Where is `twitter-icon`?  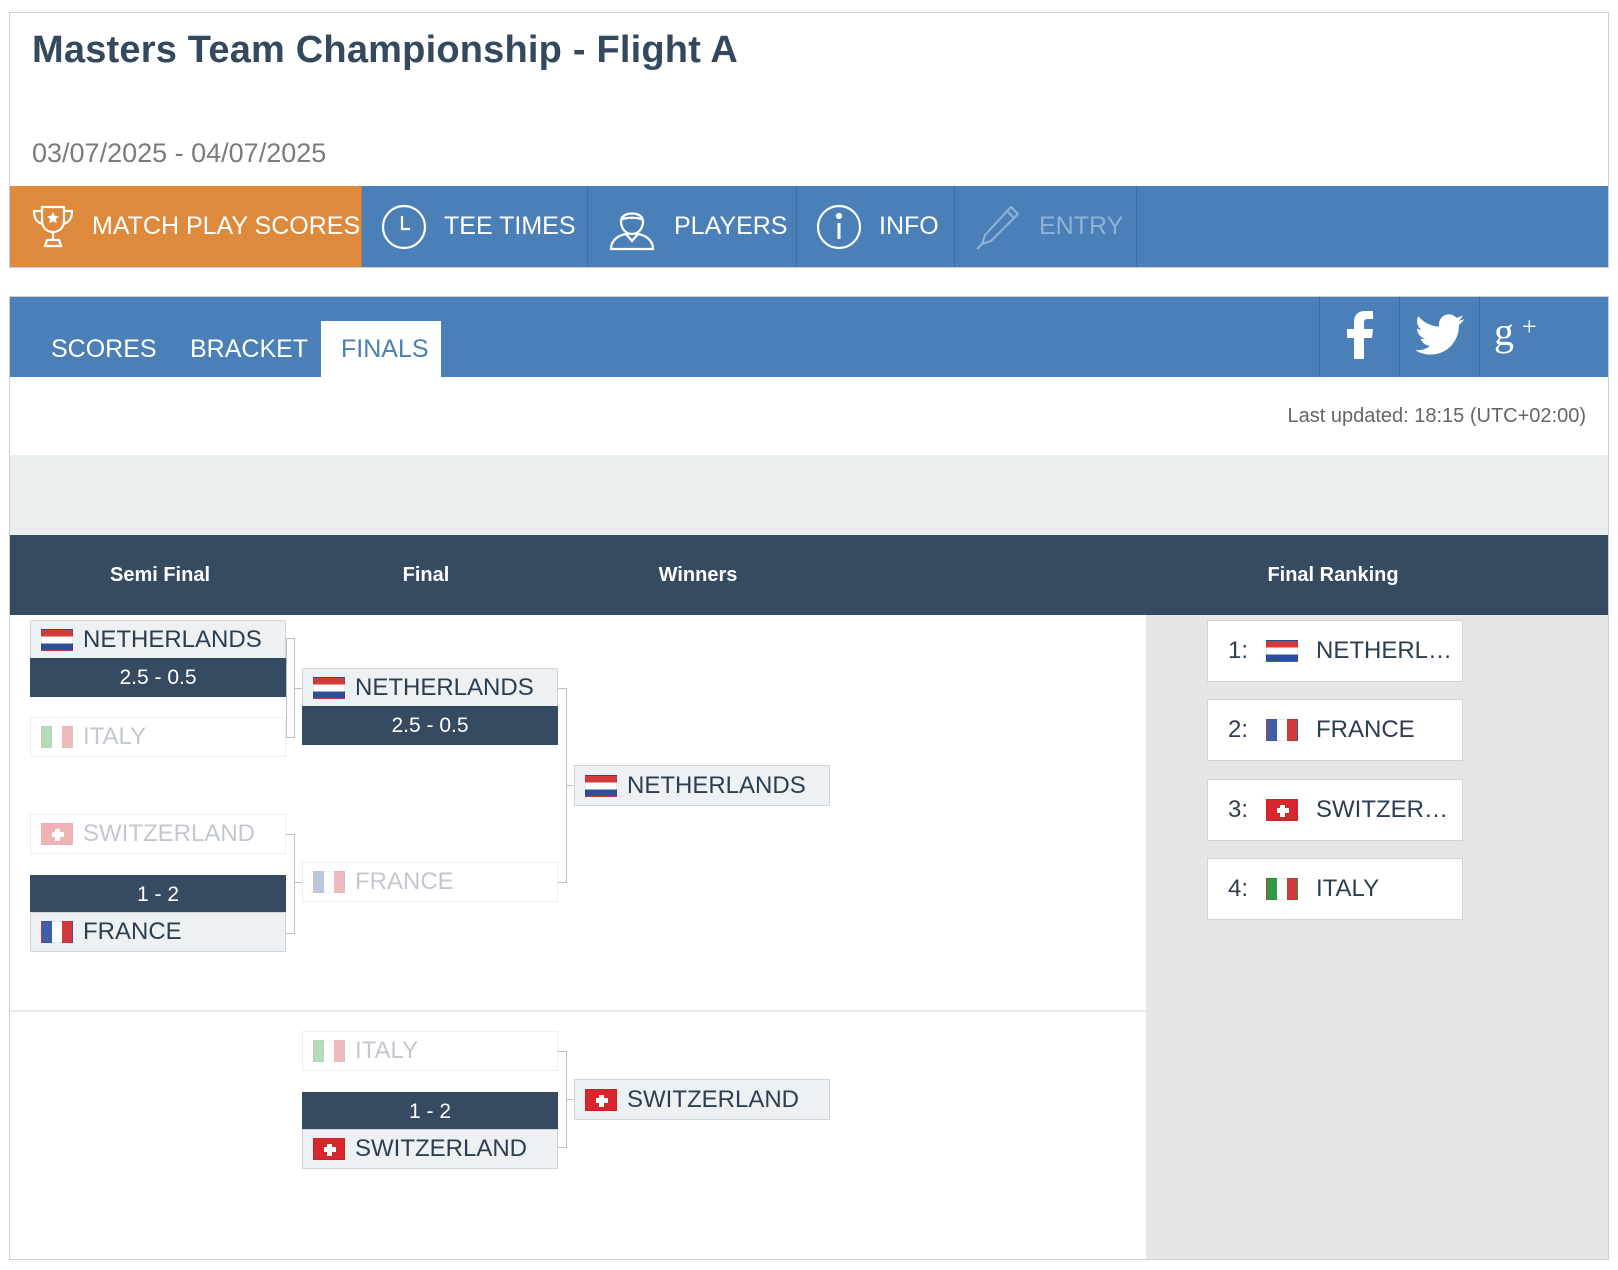
twitter-icon is located at coordinates (1439, 337).